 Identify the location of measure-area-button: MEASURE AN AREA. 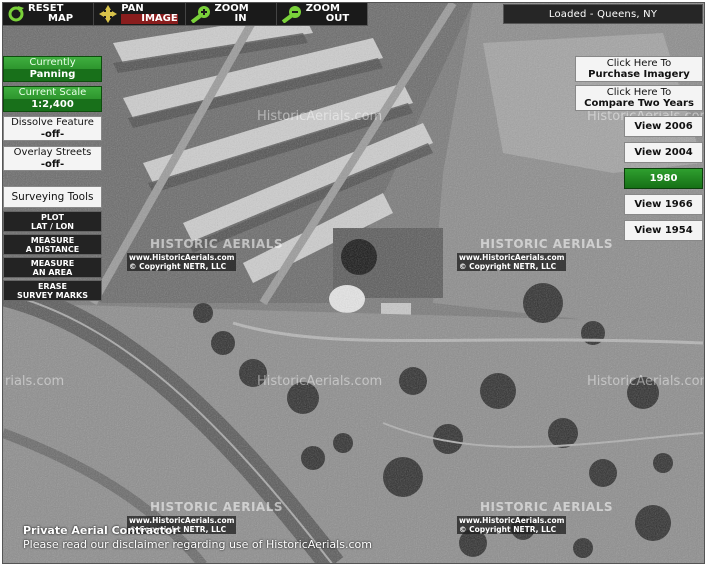
(52, 267).